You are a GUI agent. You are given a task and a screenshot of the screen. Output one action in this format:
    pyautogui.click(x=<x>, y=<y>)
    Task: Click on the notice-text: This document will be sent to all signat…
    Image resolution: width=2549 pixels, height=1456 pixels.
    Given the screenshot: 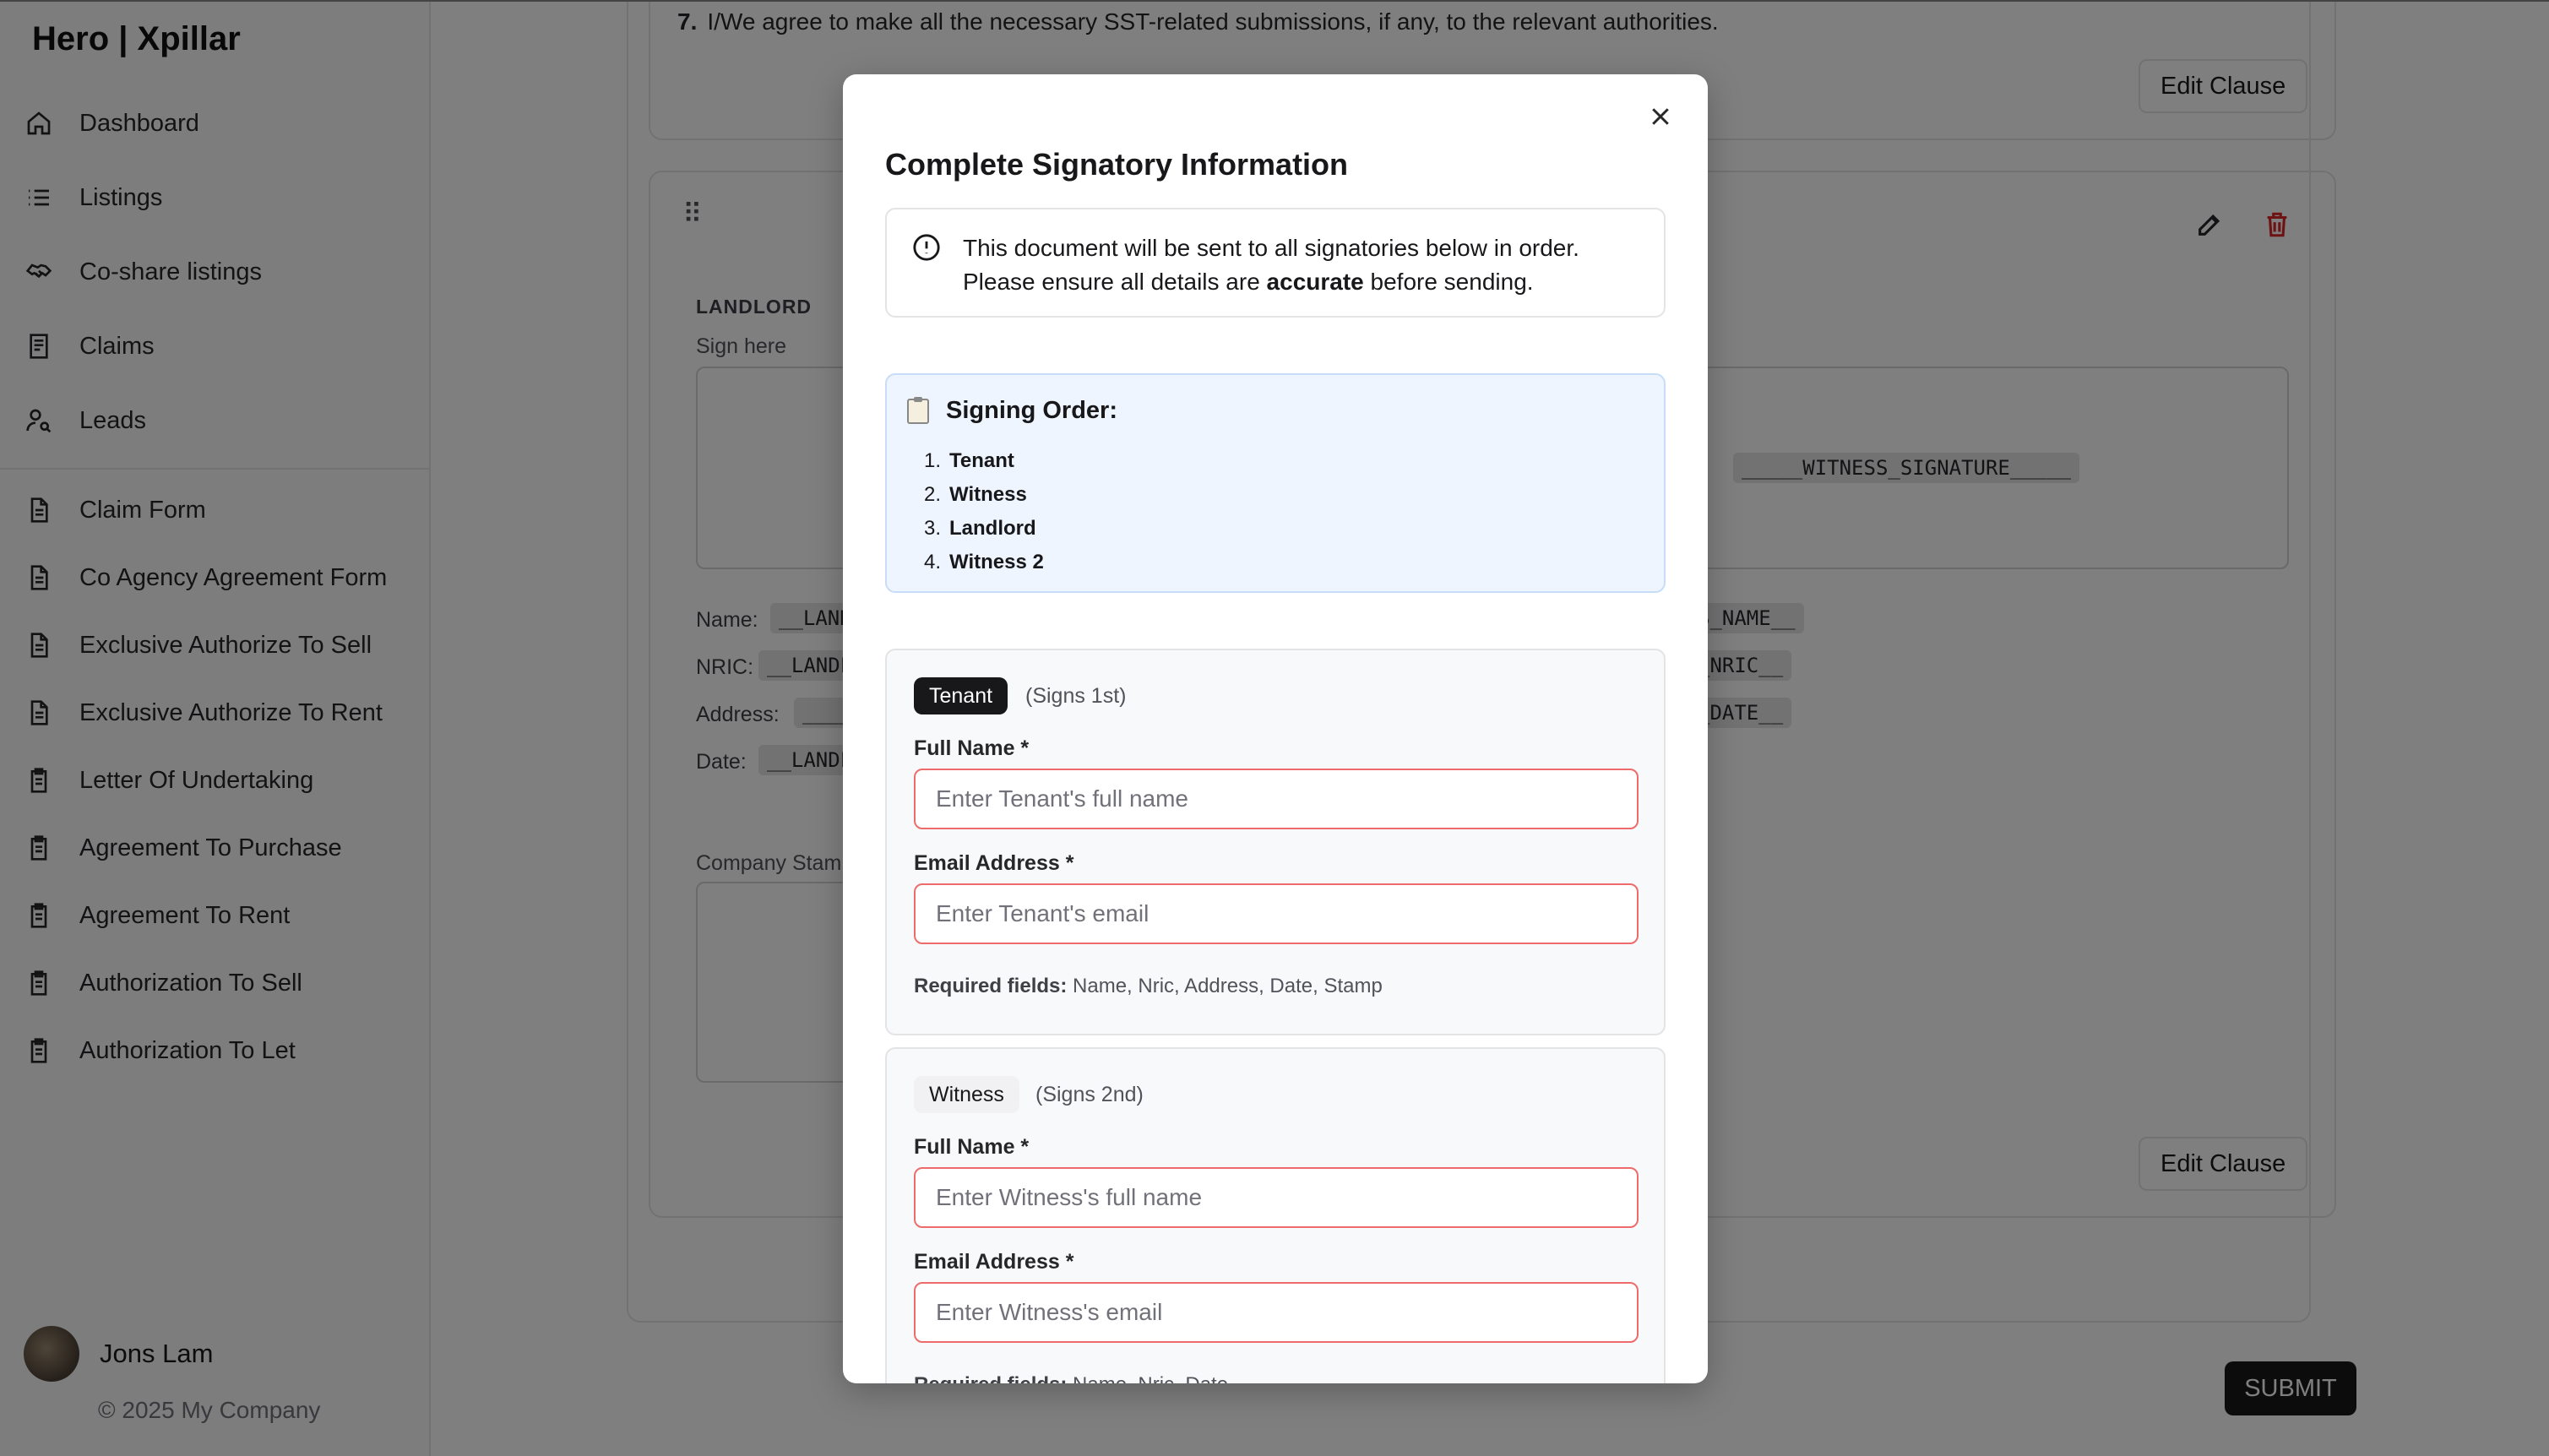 What is the action you would take?
    pyautogui.click(x=1271, y=265)
    